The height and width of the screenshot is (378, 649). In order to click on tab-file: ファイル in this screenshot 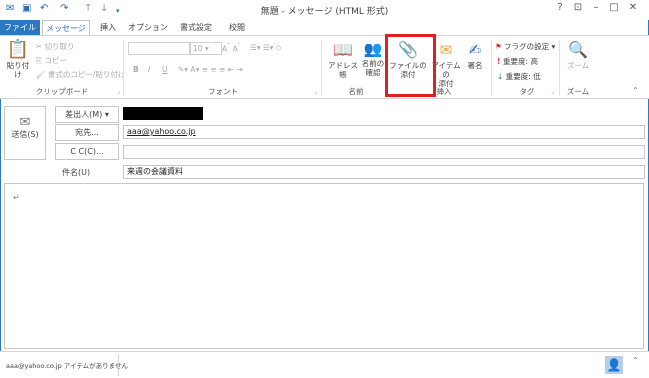, I will do `click(20, 27)`.